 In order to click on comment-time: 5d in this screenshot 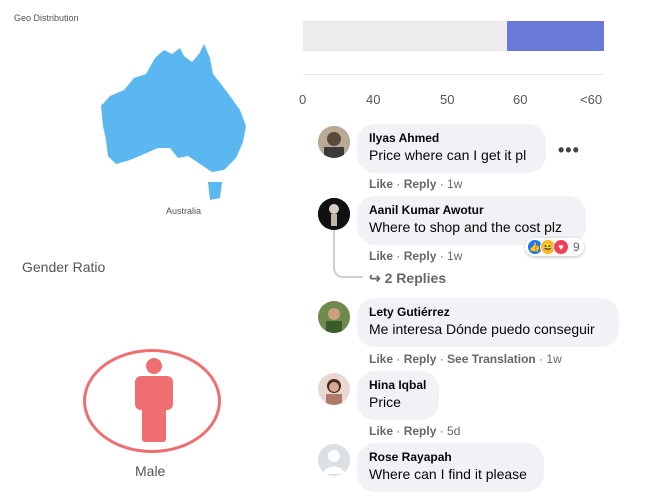, I will do `click(453, 431)`.